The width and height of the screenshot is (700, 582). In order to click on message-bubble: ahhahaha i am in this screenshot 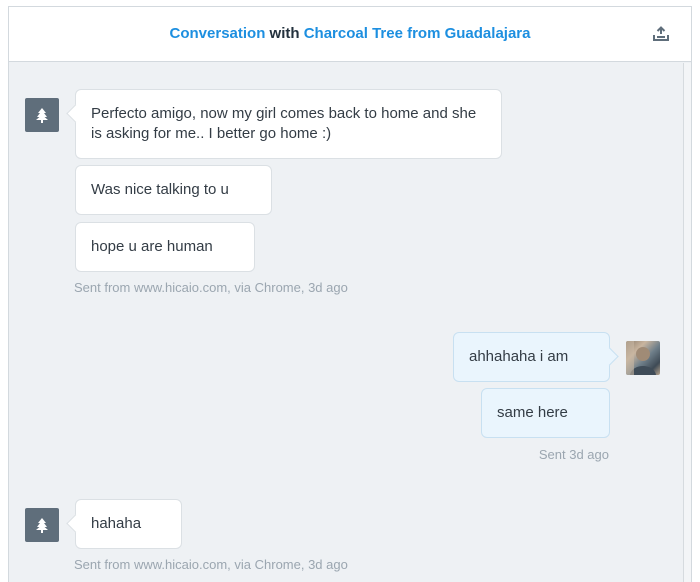, I will do `click(531, 357)`.